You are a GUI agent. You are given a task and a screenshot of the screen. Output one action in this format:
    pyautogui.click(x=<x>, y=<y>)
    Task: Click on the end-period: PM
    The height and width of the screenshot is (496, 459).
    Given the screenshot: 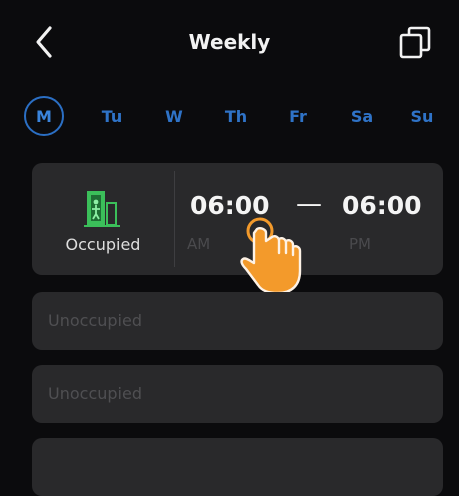 What is the action you would take?
    pyautogui.click(x=360, y=244)
    